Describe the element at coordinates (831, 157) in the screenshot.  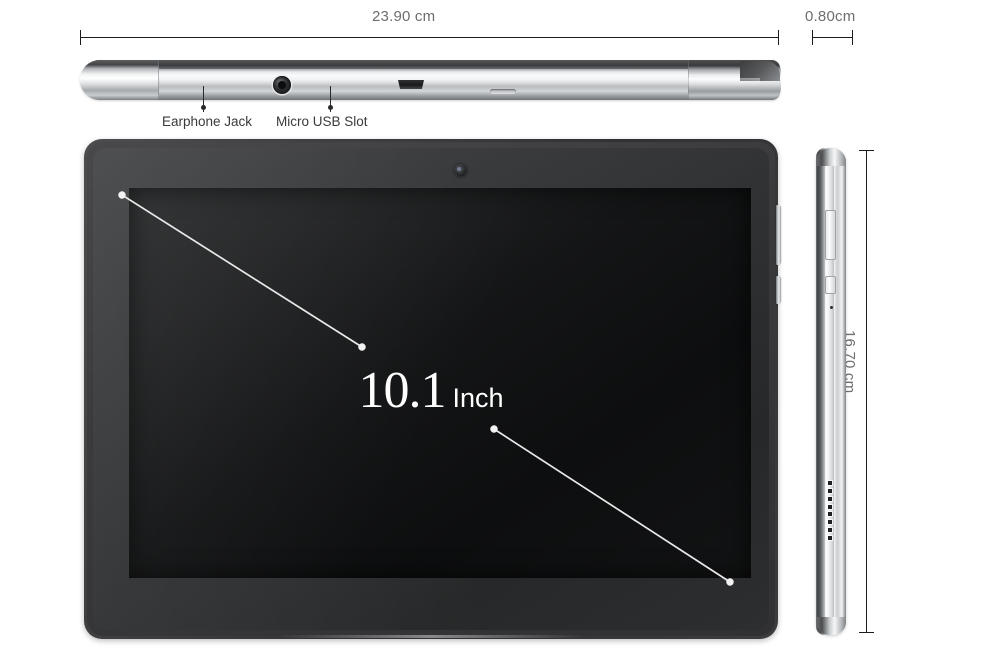
I see `side-top-cap` at that location.